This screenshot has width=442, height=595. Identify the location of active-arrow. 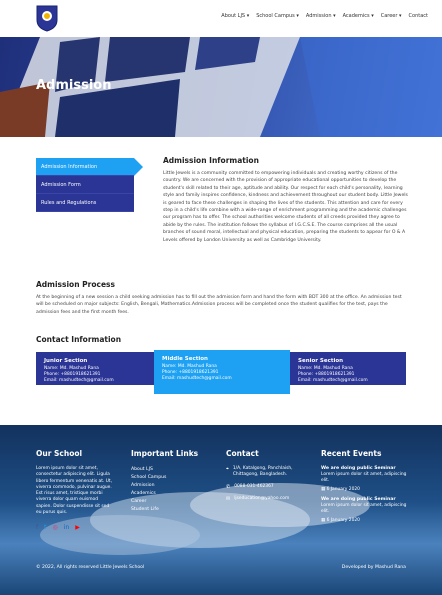
(138, 167).